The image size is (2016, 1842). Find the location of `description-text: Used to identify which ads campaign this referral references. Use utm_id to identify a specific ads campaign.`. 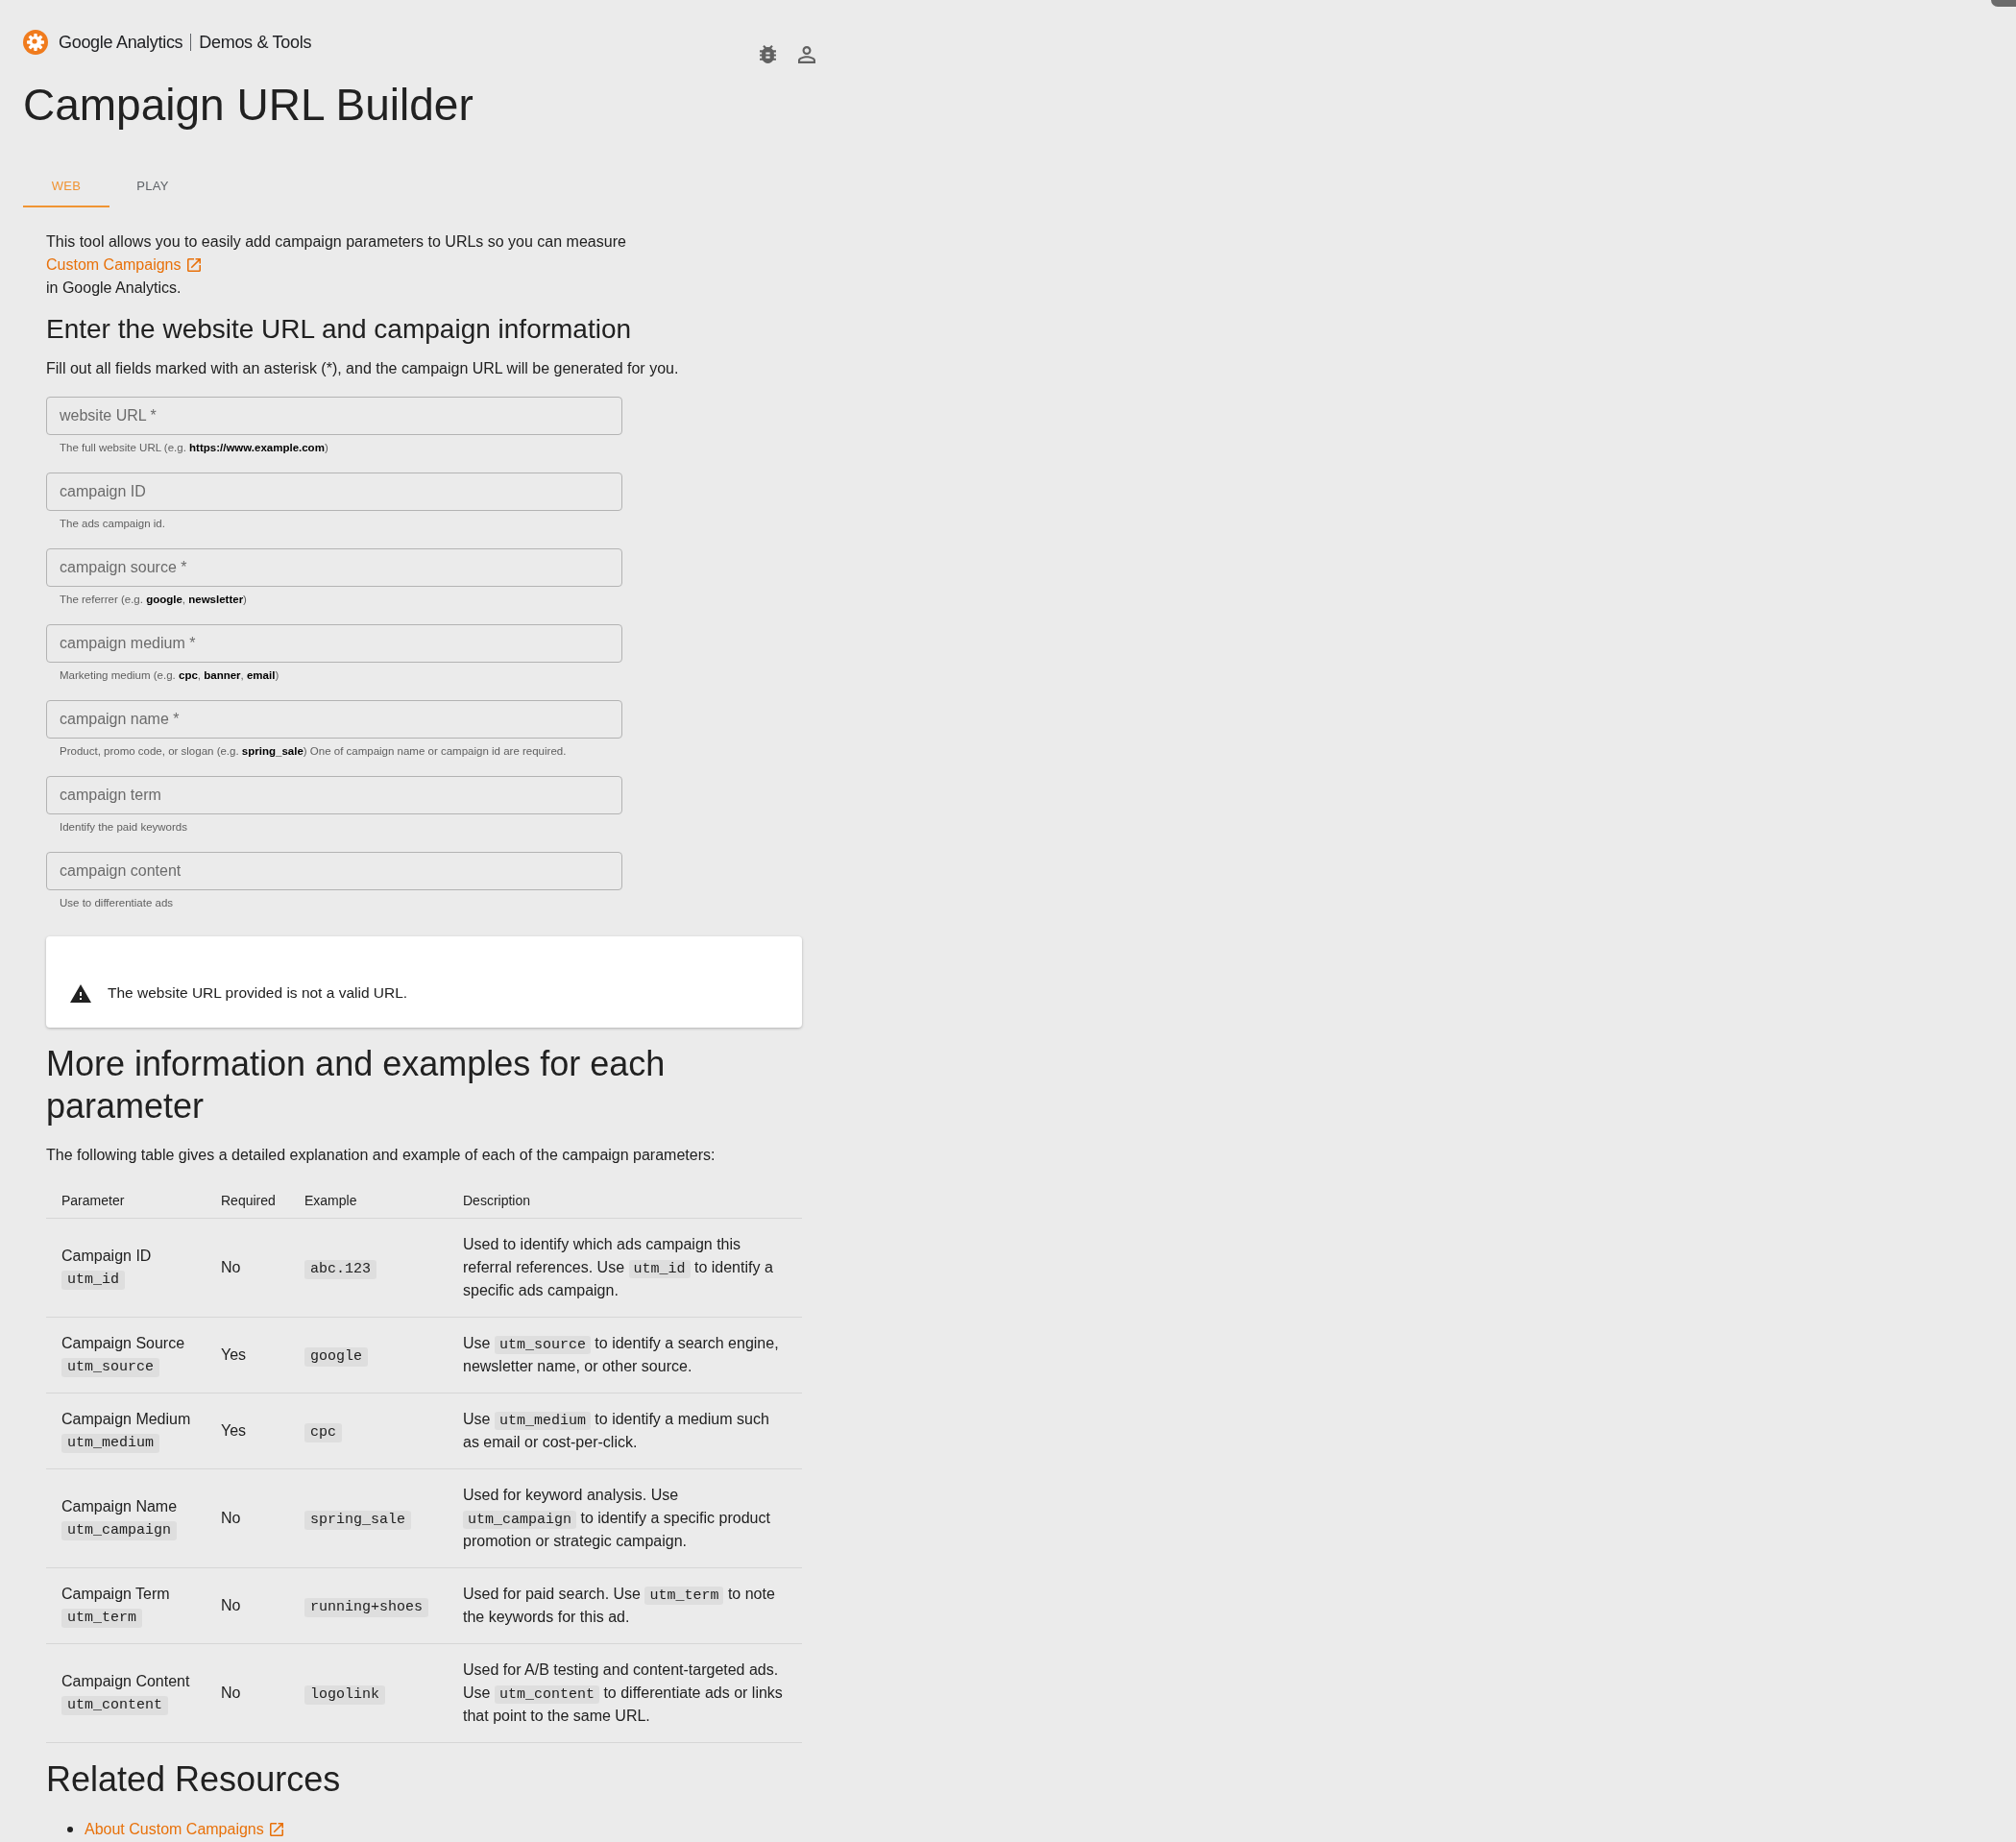

description-text: Used to identify which ads campaign this referral references. Use utm_id to identify a specific ads campaign. is located at coordinates (618, 1267).